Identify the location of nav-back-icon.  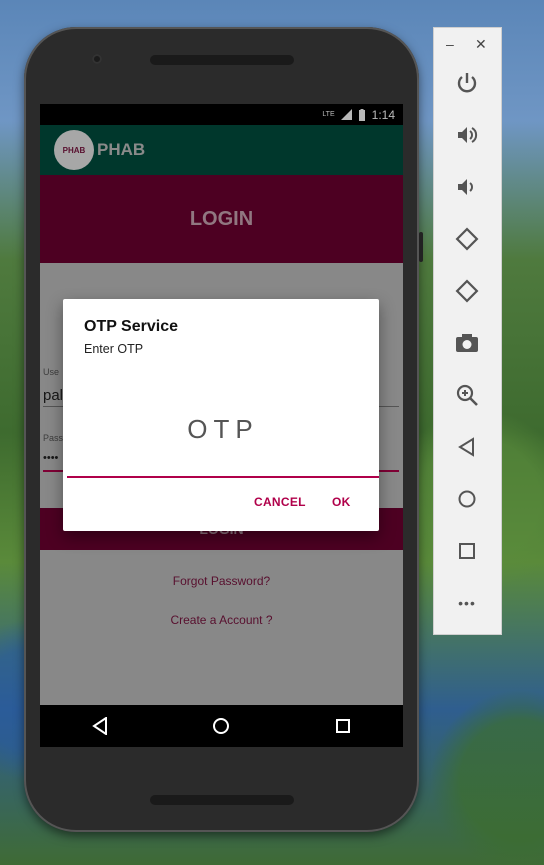
(100, 726).